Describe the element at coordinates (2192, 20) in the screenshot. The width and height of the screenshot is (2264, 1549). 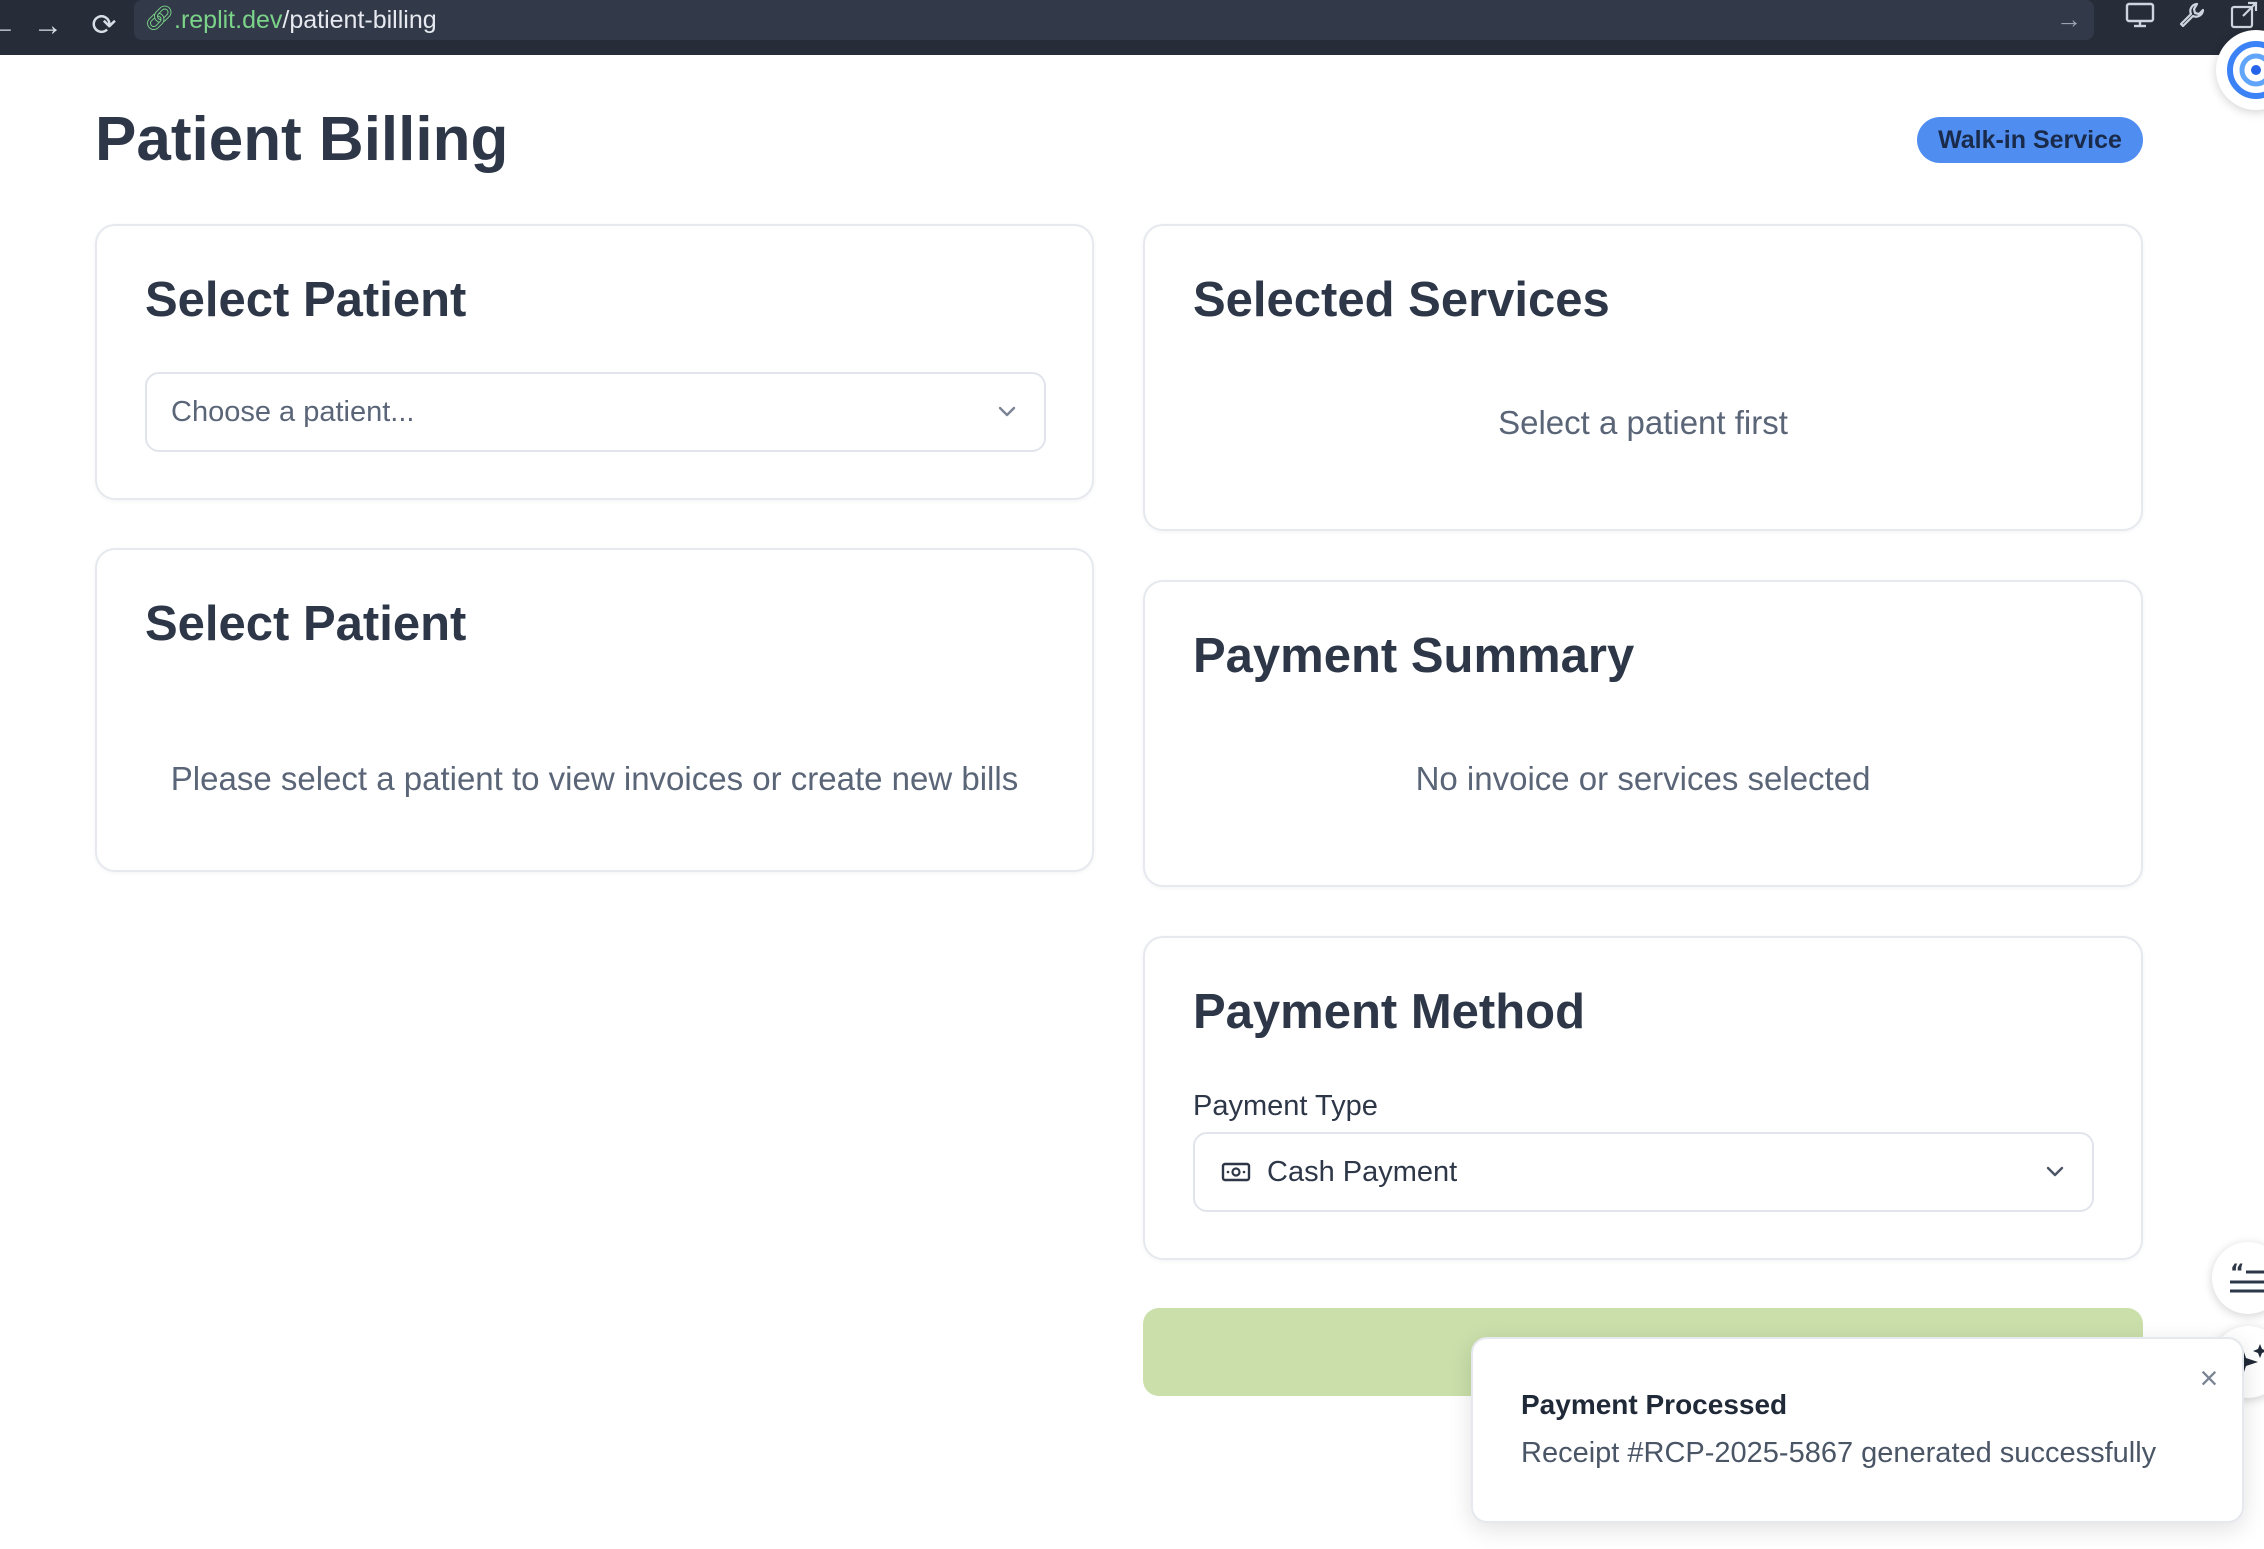
I see `wrench-icon` at that location.